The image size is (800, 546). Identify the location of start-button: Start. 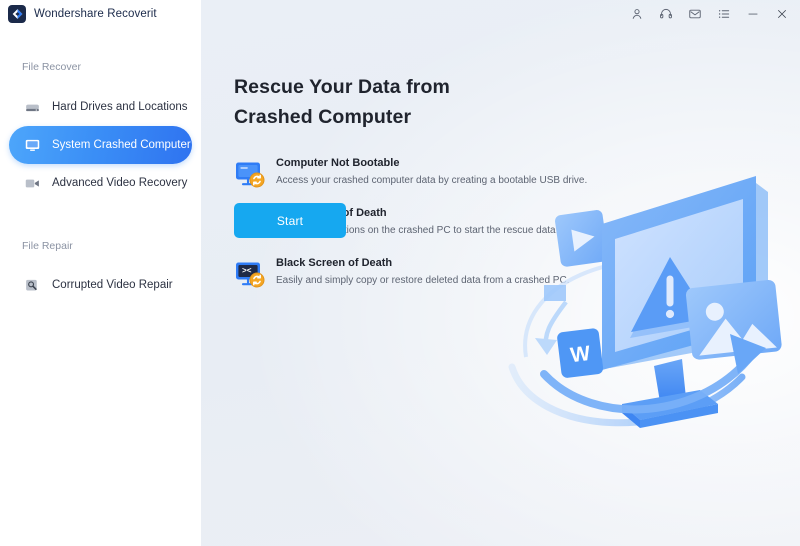
(290, 220).